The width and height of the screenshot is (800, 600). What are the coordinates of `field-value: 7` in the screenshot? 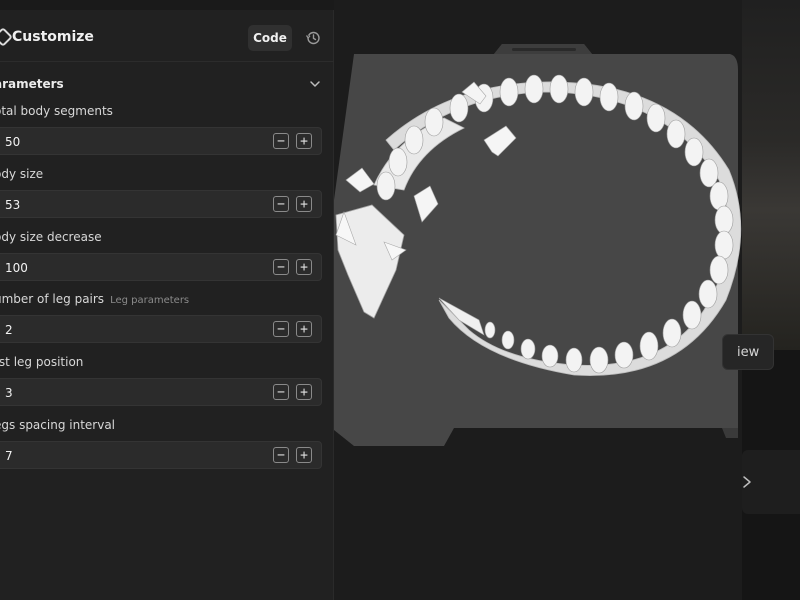 It's located at (9, 456).